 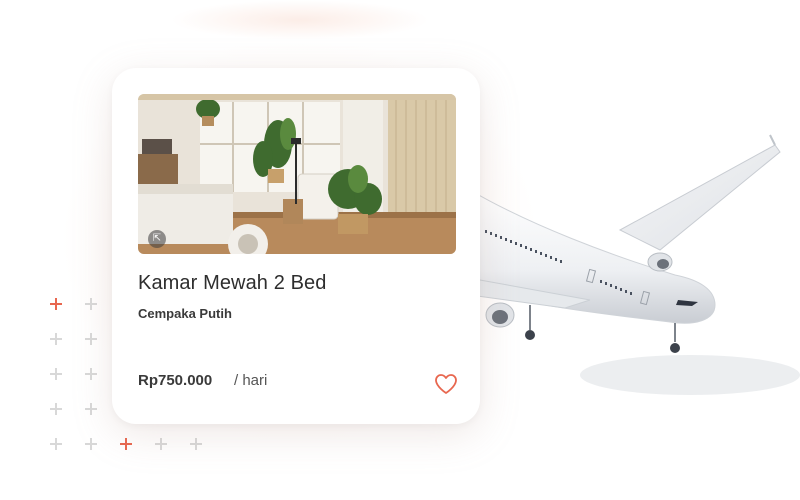 I want to click on room-photo, so click(x=297, y=174).